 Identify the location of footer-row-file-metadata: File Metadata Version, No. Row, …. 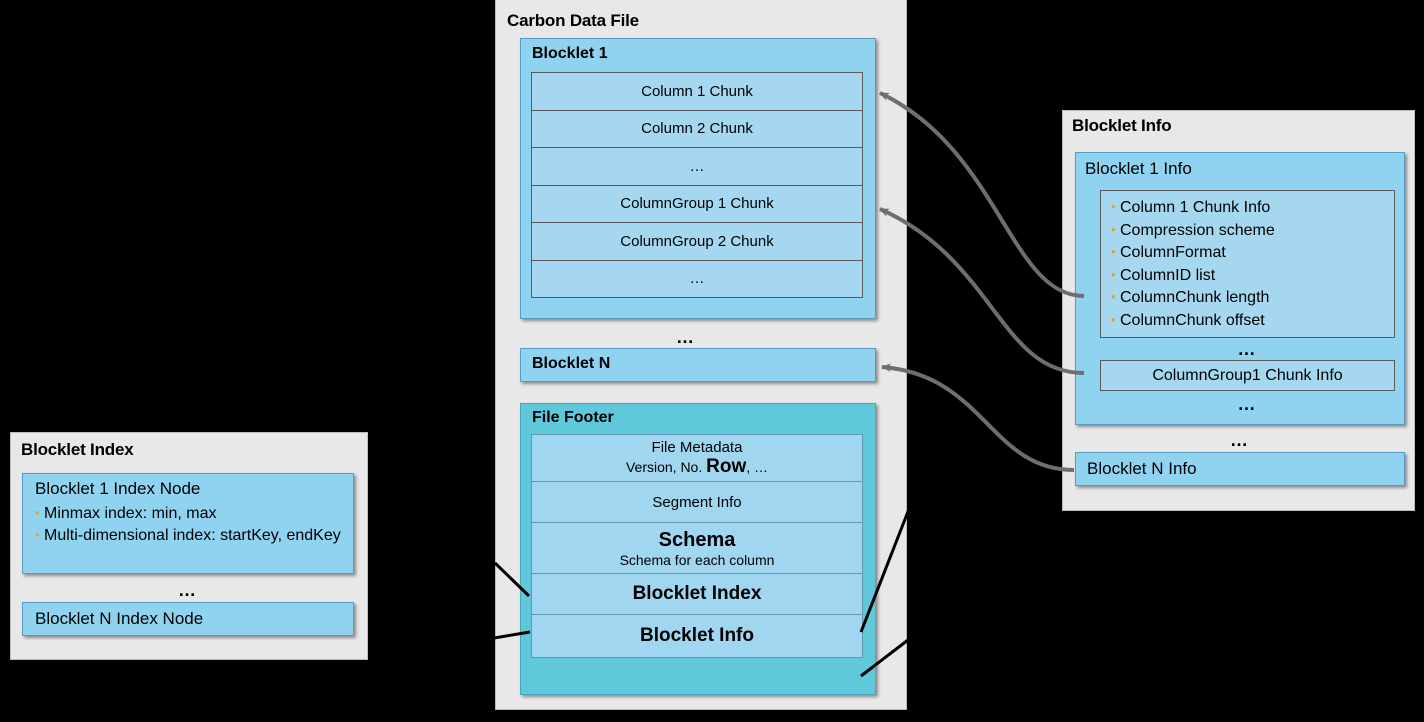
(697, 458).